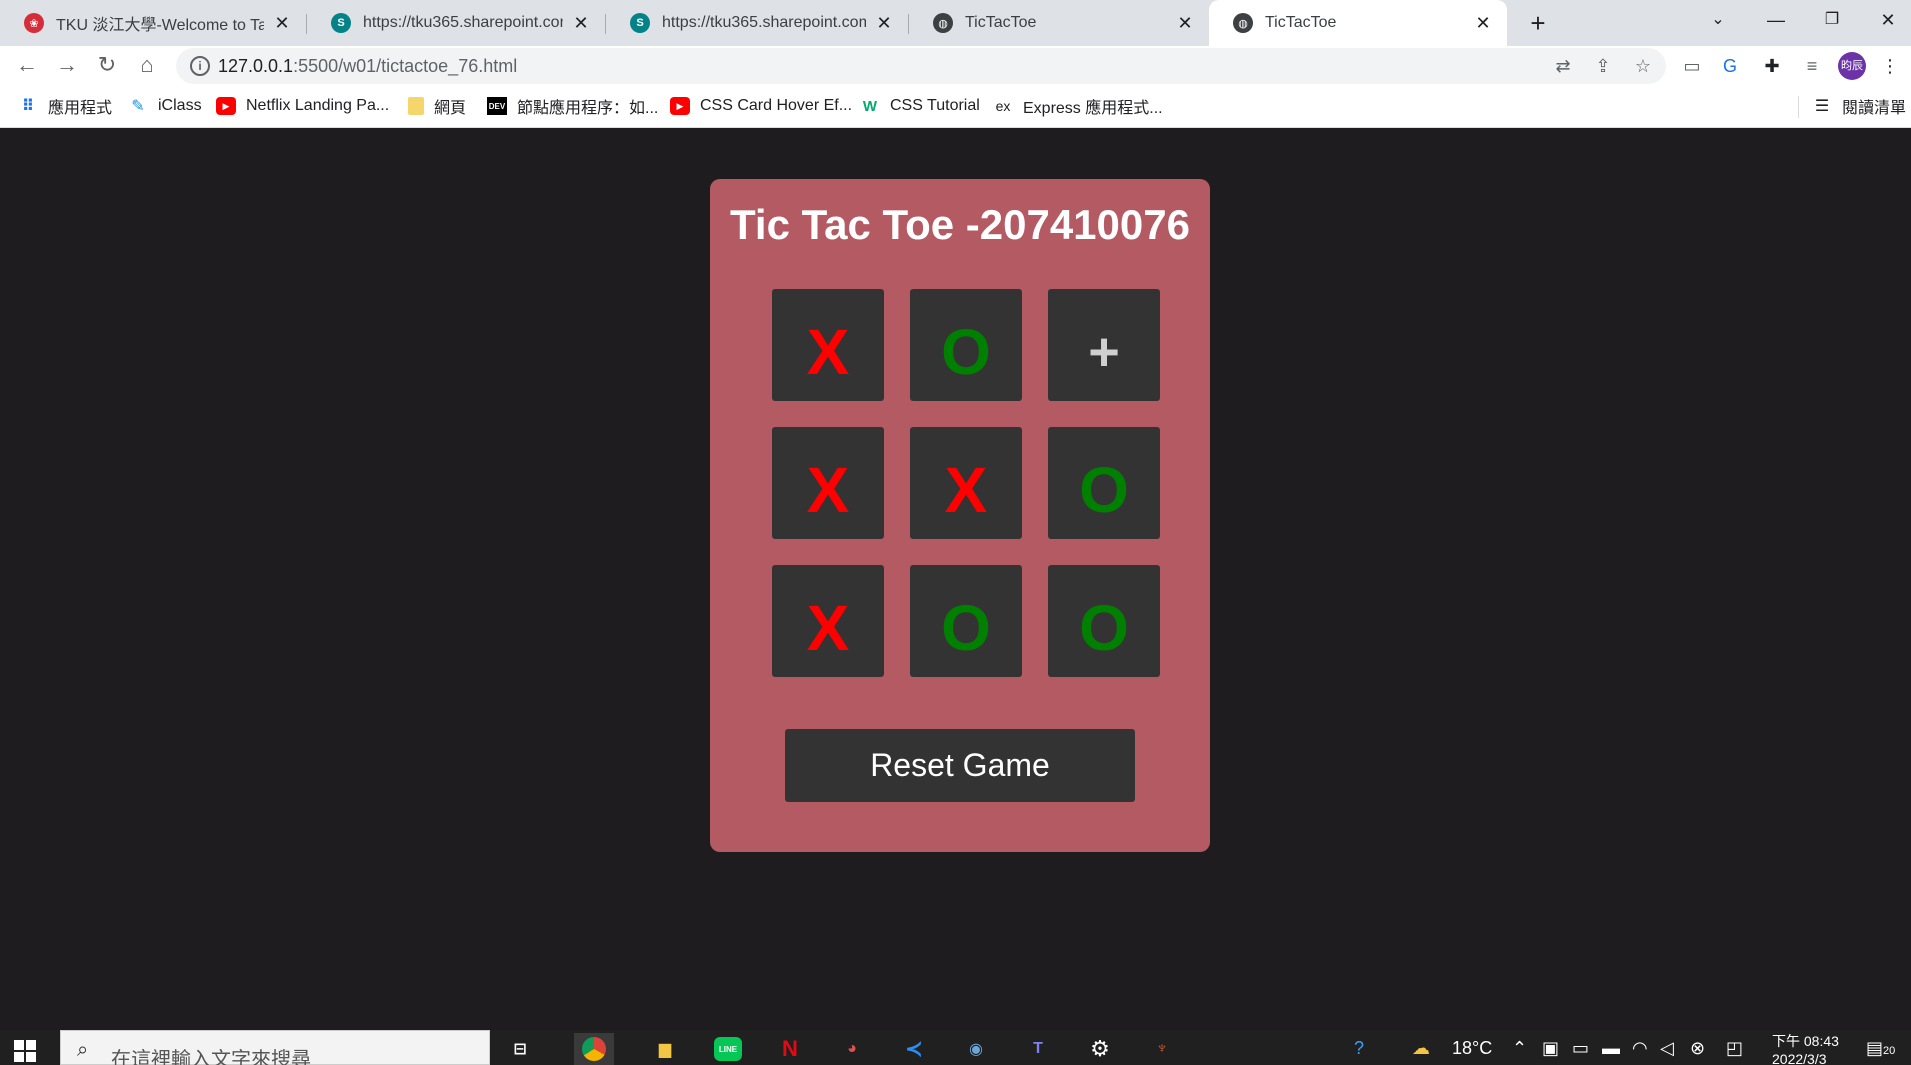 Image resolution: width=1911 pixels, height=1065 pixels. What do you see at coordinates (28, 106) in the screenshot?
I see `apps-grid-icon: ⠿` at bounding box center [28, 106].